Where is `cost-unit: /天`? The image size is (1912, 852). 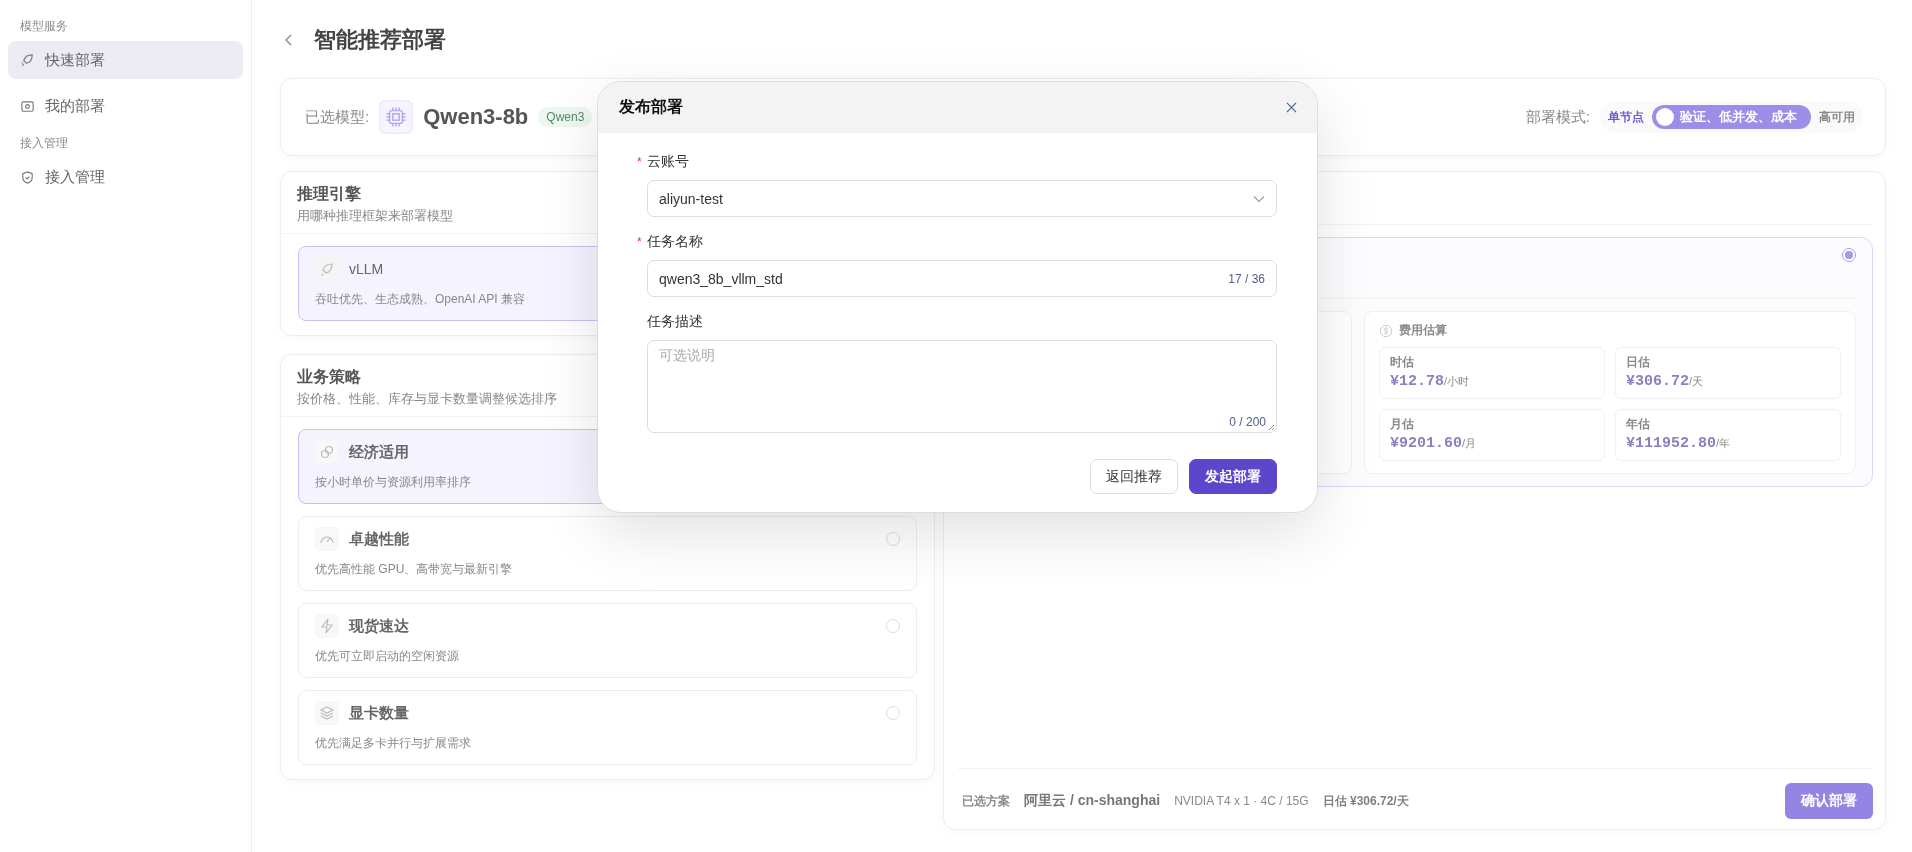
cost-unit: /天 is located at coordinates (1696, 381).